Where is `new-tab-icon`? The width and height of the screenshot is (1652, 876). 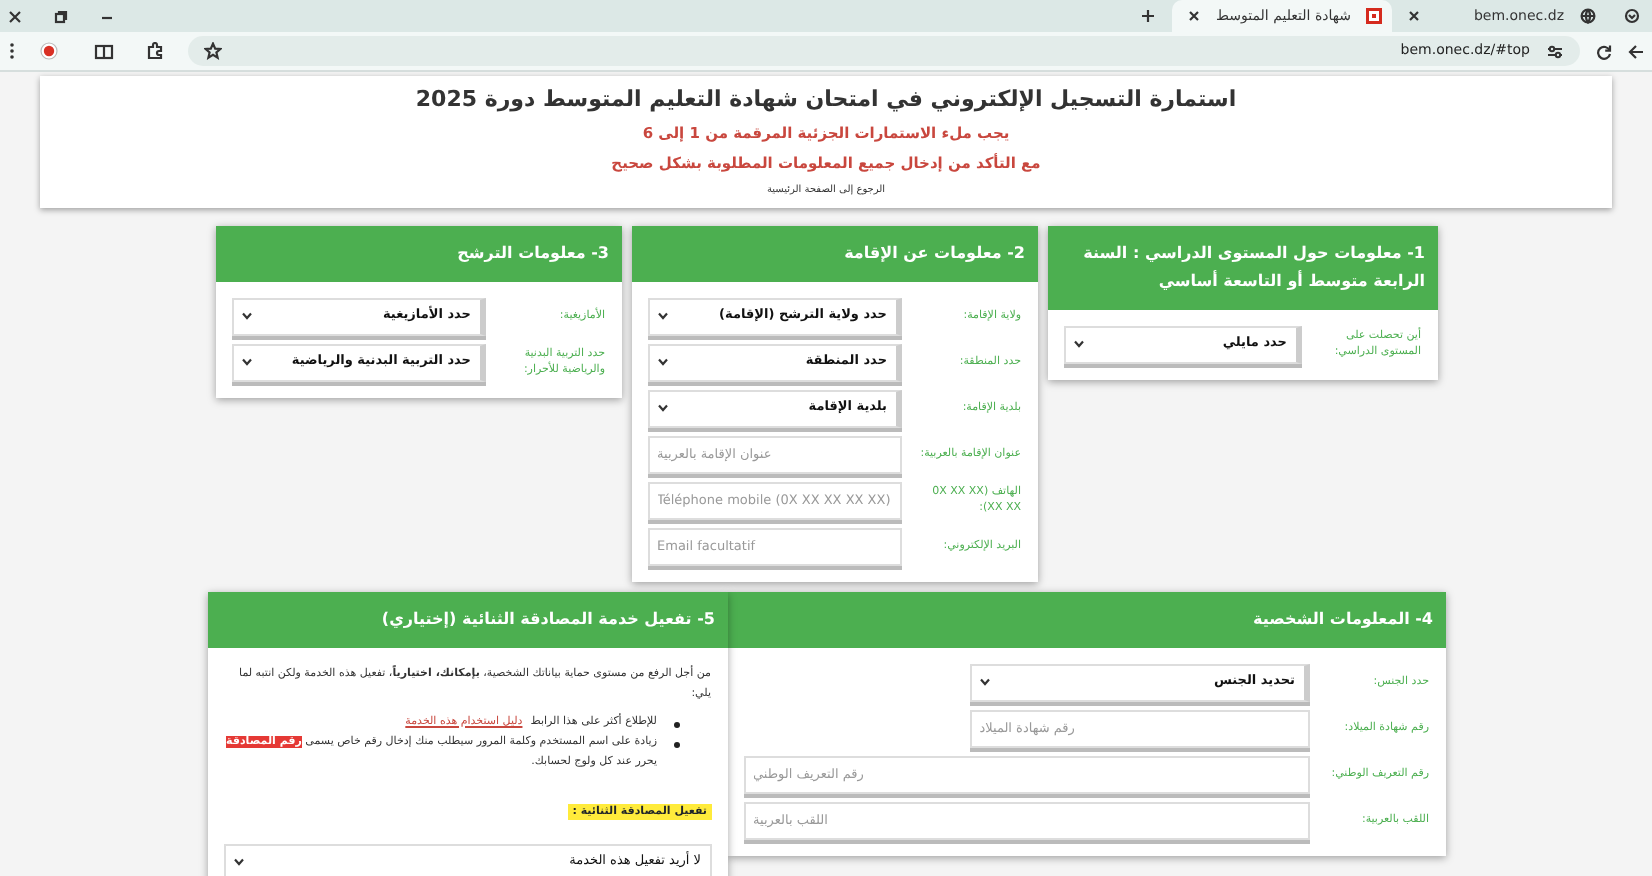
new-tab-icon is located at coordinates (1148, 16).